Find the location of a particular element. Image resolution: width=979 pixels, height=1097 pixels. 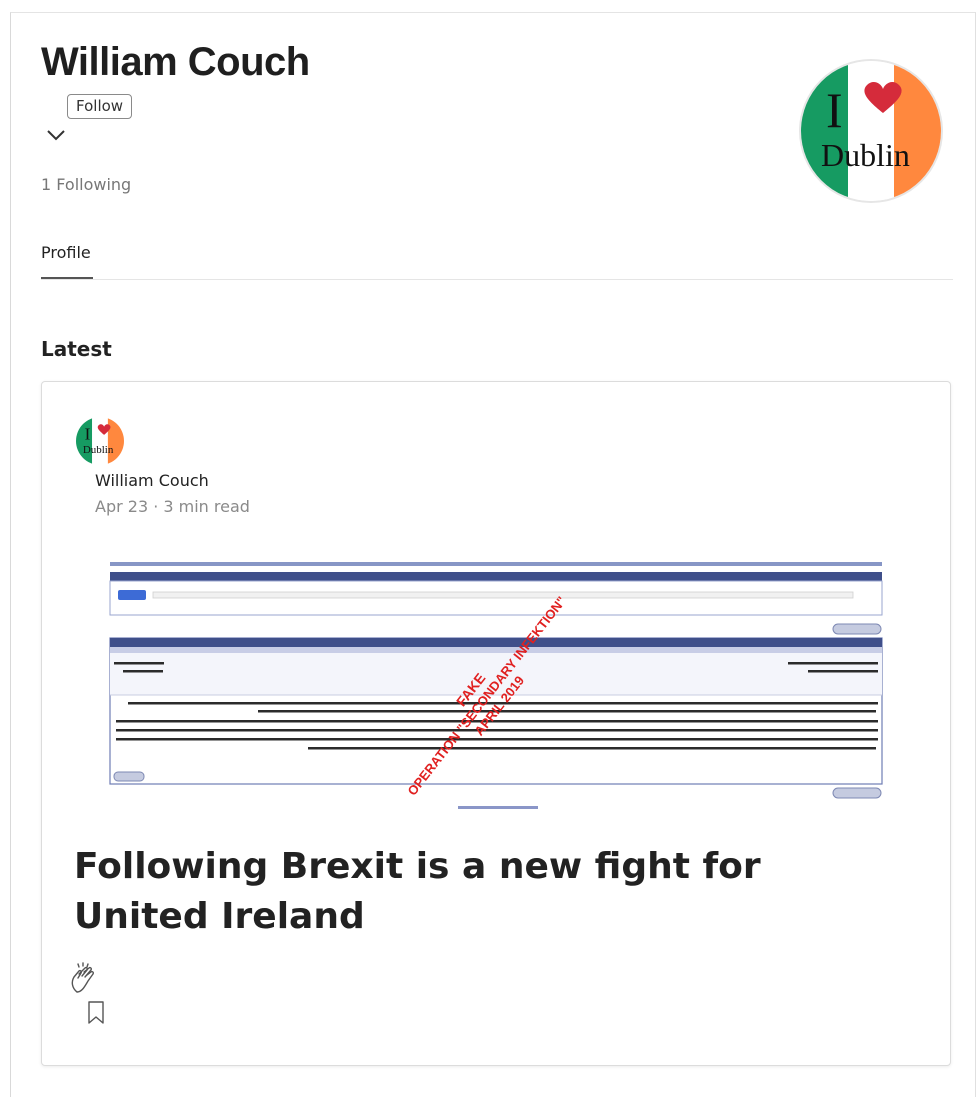

profile-avatar: I Dublin is located at coordinates (871, 131).